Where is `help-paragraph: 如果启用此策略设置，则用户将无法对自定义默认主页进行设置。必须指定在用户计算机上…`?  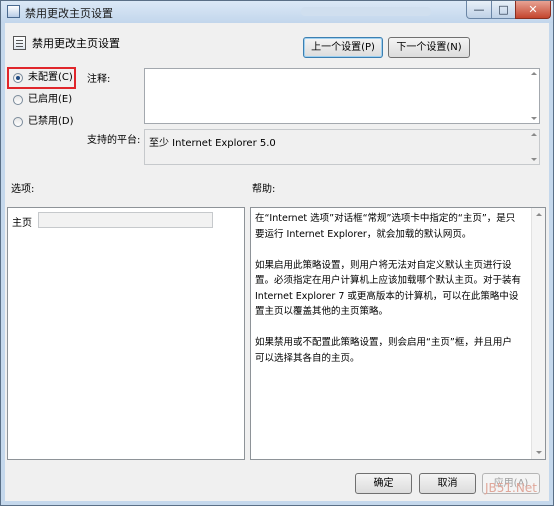 help-paragraph: 如果启用此策略设置，则用户将无法对自定义默认主页进行设置。必须指定在用户计算机上… is located at coordinates (388, 288).